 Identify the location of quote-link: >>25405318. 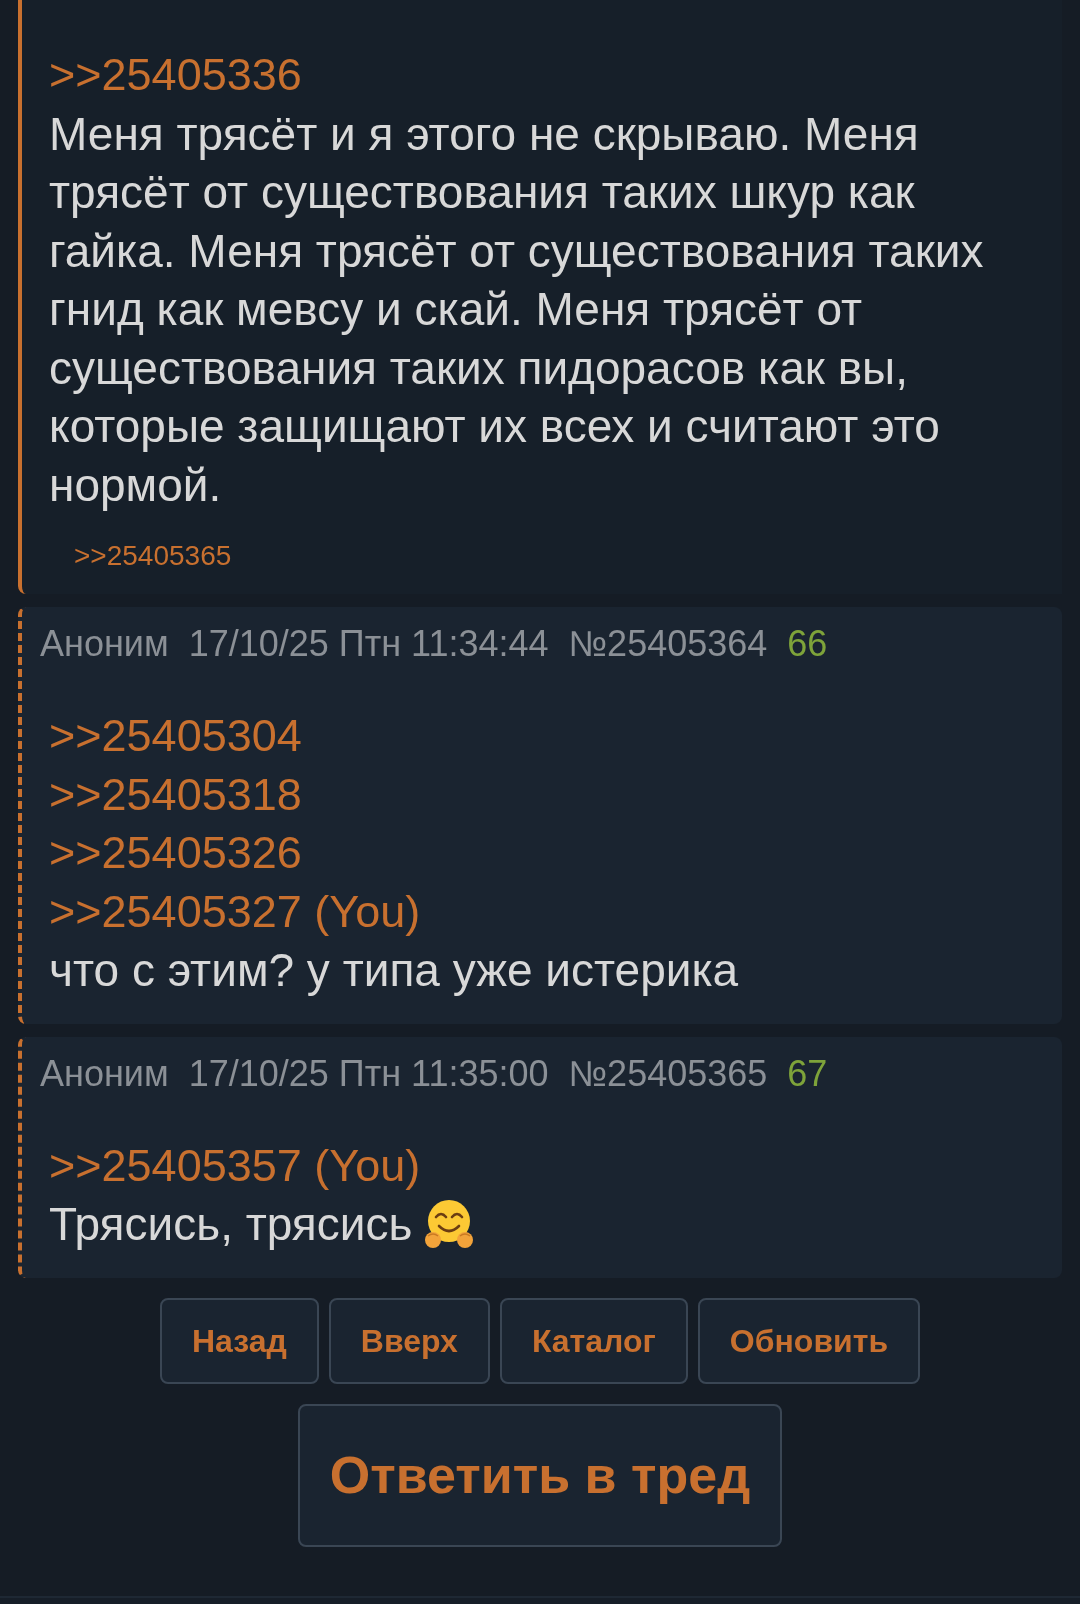
(175, 794).